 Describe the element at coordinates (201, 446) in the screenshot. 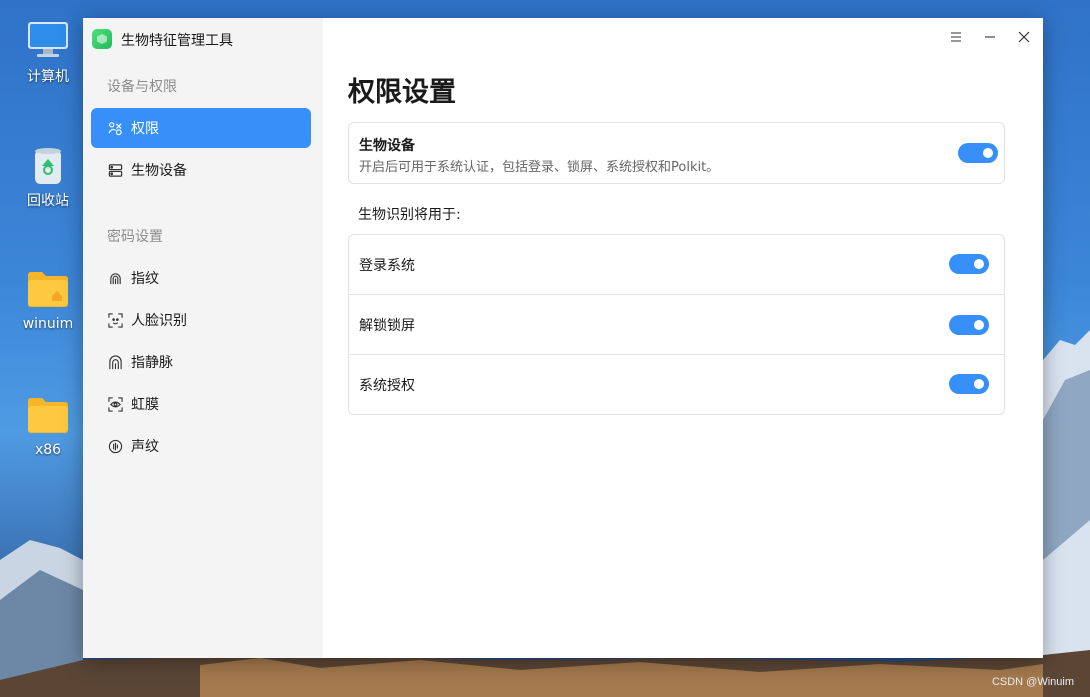

I see `sidebar-item-voiceprint: 声纹` at that location.